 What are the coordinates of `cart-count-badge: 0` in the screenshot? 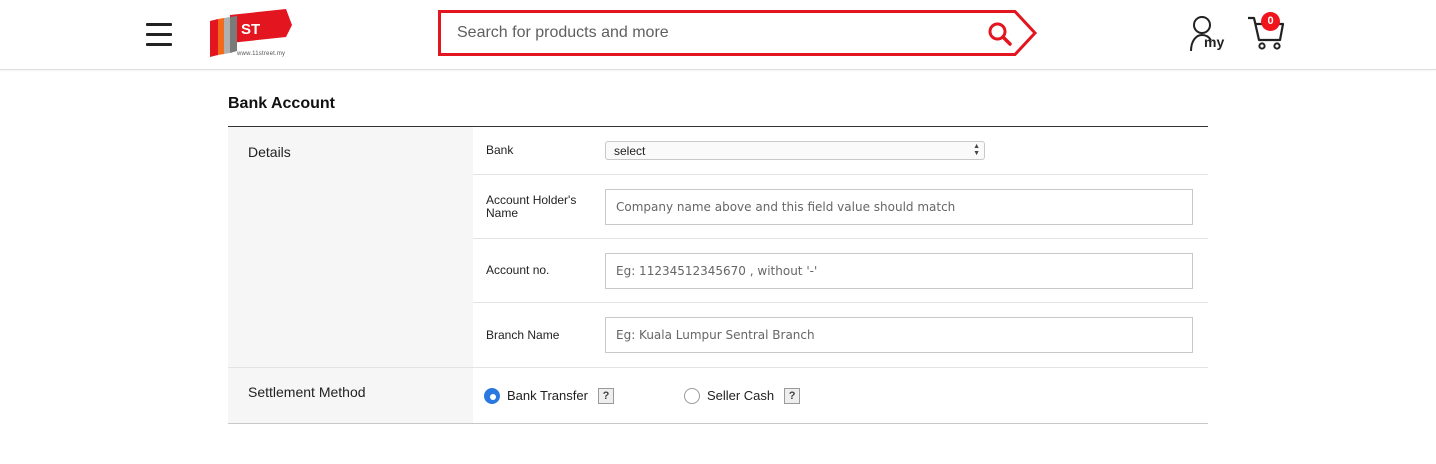 It's located at (1270, 21).